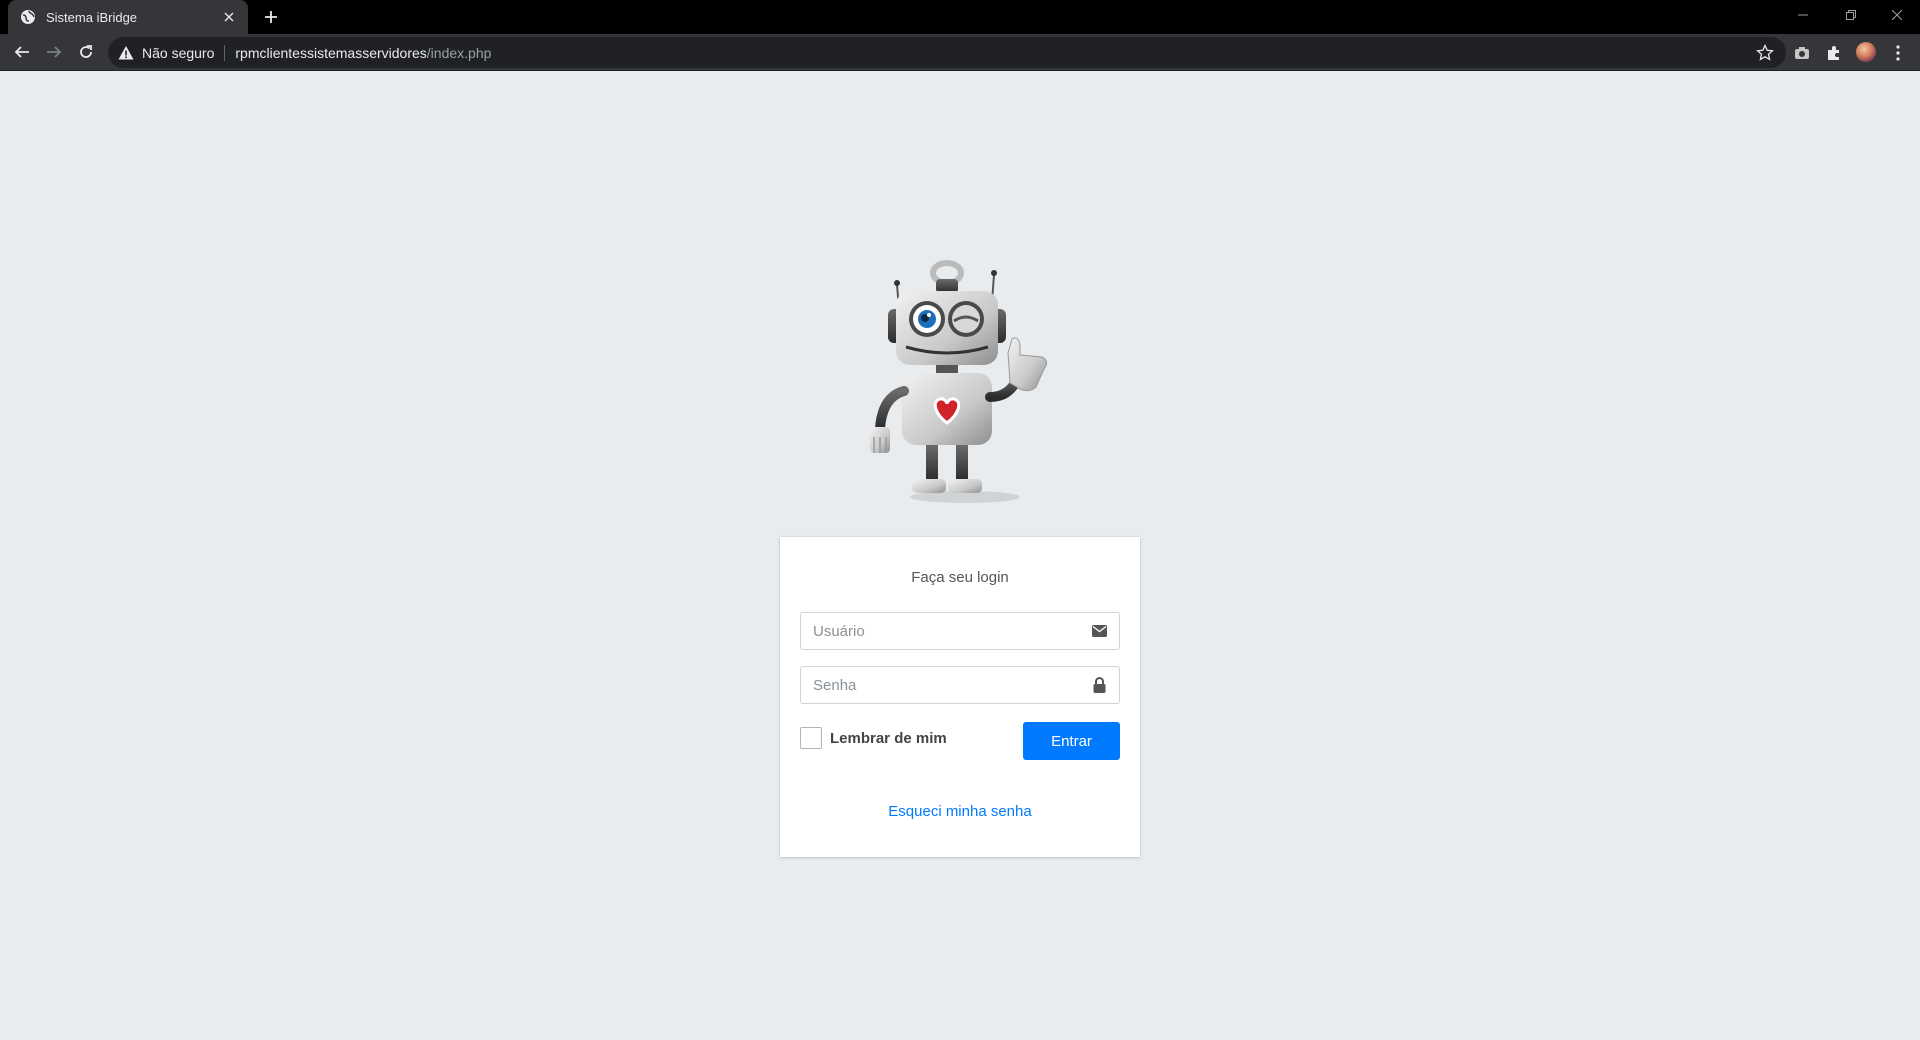 This screenshot has width=1920, height=1040. Describe the element at coordinates (1851, 15) in the screenshot. I see `restore-icon` at that location.